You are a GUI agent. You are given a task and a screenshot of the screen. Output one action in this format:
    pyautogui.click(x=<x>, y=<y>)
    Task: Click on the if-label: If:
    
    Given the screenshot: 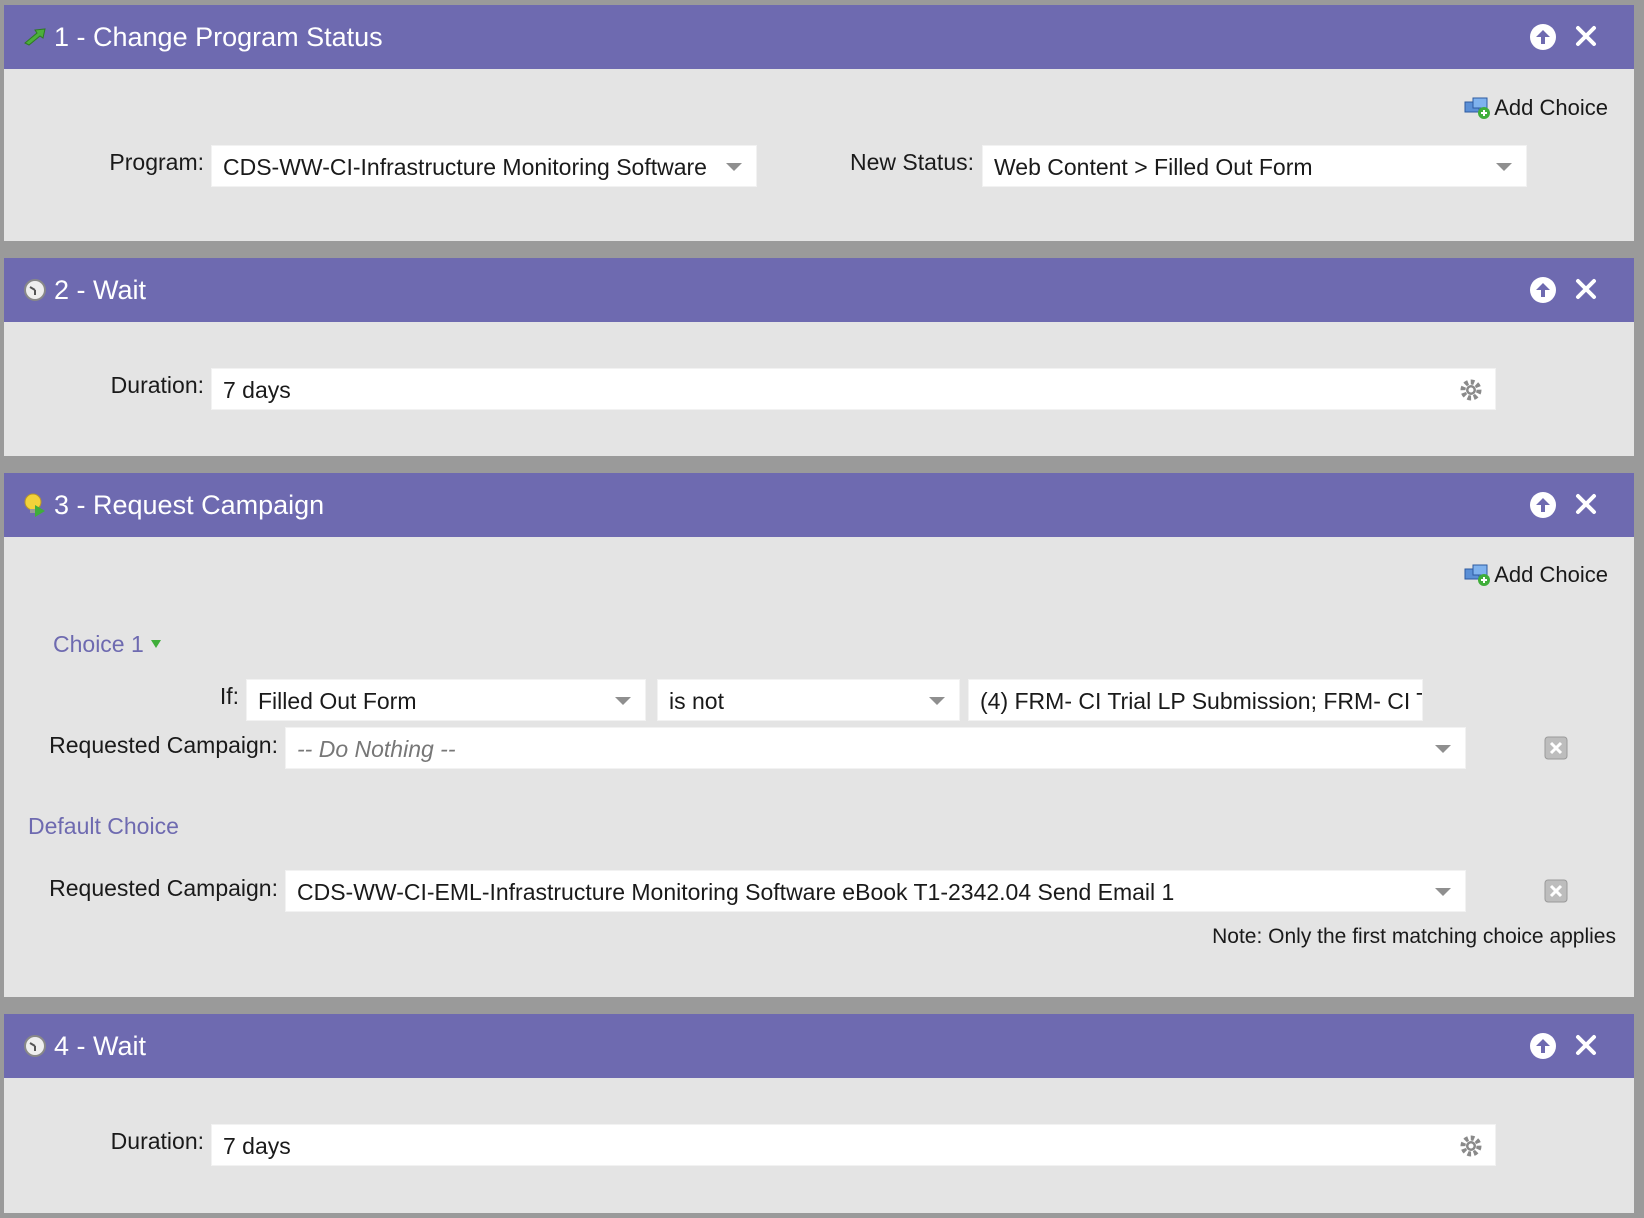 What is the action you would take?
    pyautogui.click(x=229, y=696)
    